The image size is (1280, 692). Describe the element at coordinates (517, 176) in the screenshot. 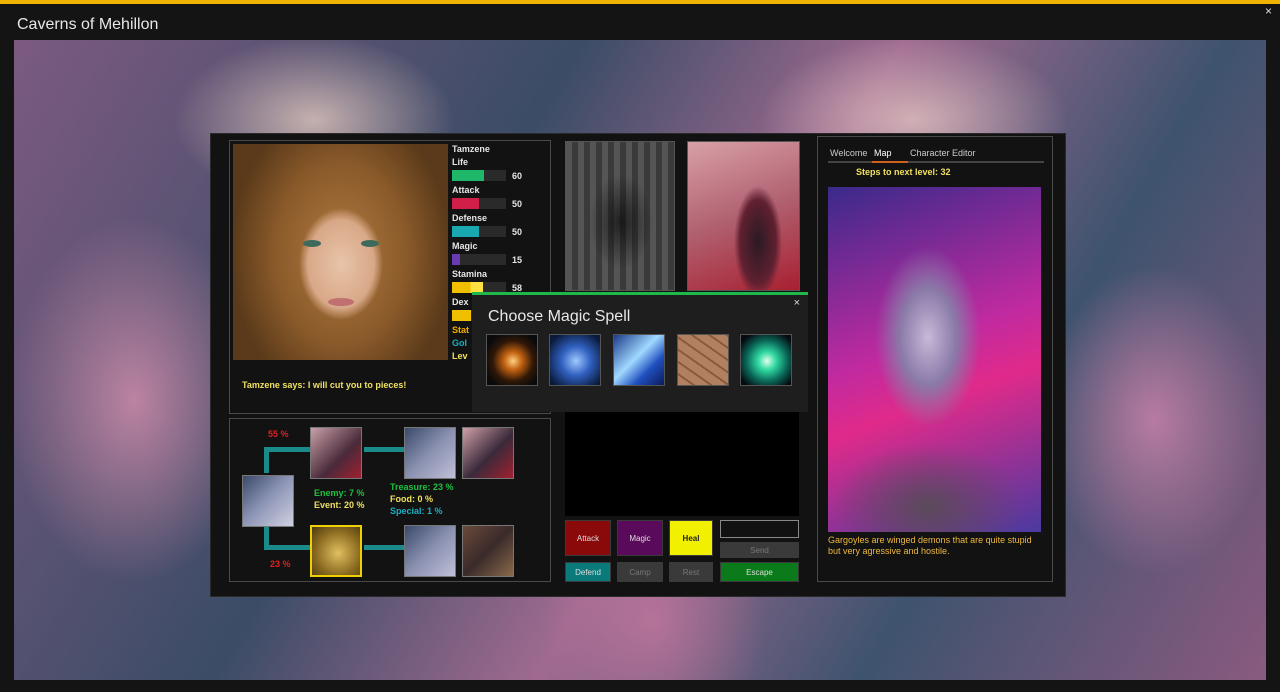

I see `stat-value-life: 60` at that location.